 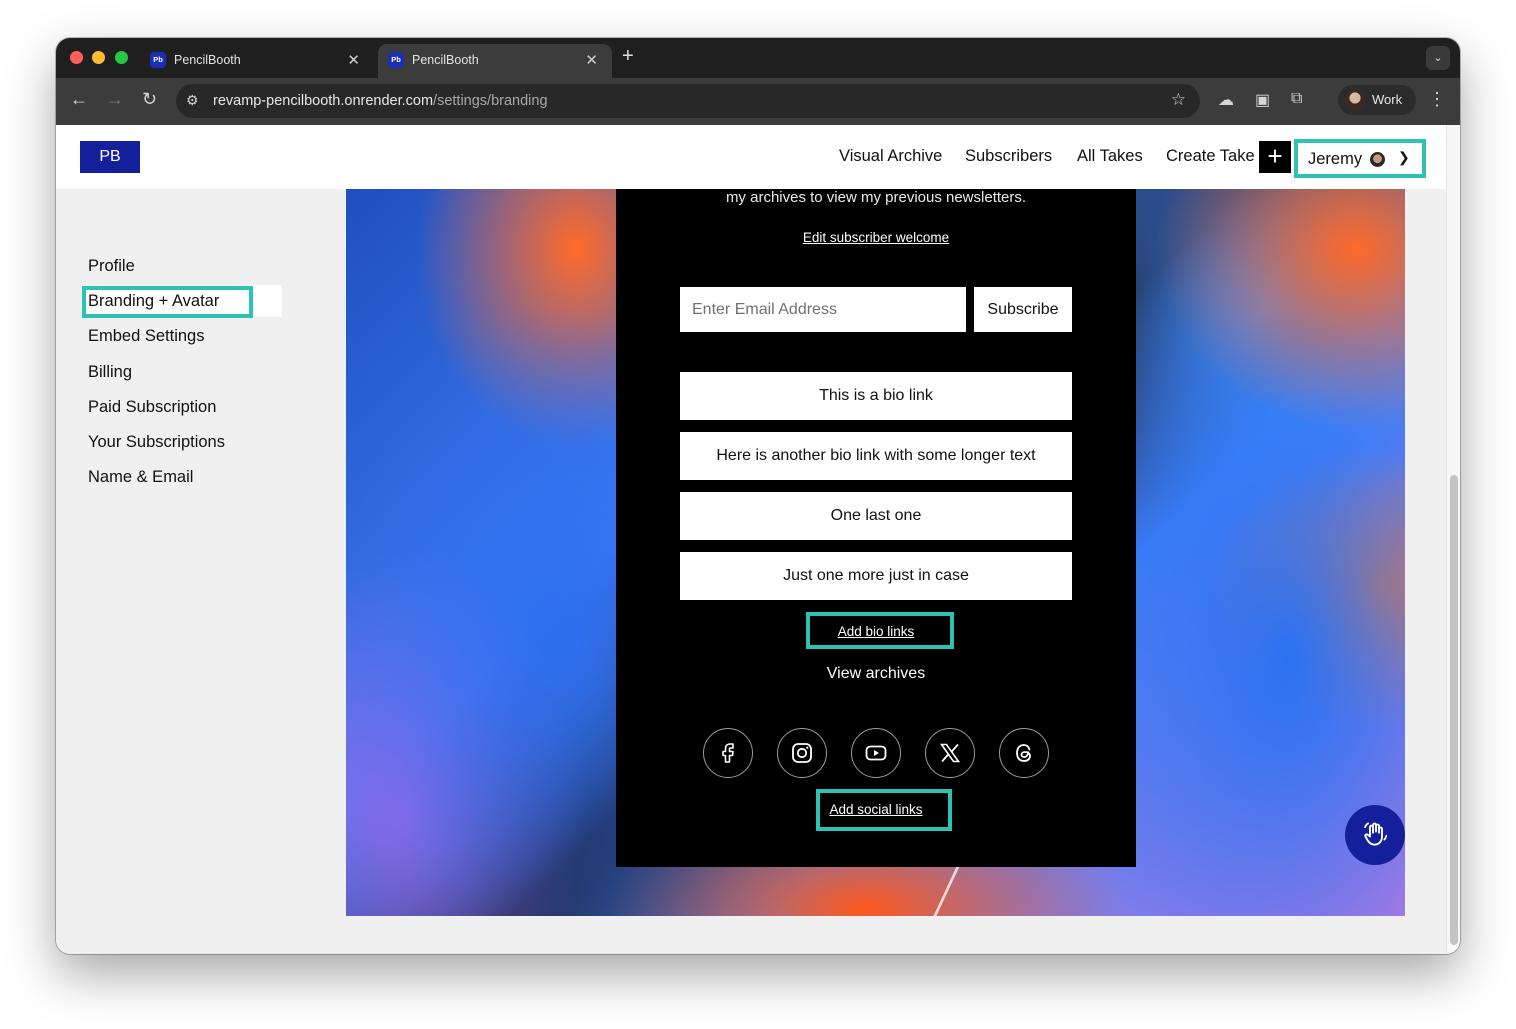 What do you see at coordinates (1377, 159) in the screenshot?
I see `user-avatar` at bounding box center [1377, 159].